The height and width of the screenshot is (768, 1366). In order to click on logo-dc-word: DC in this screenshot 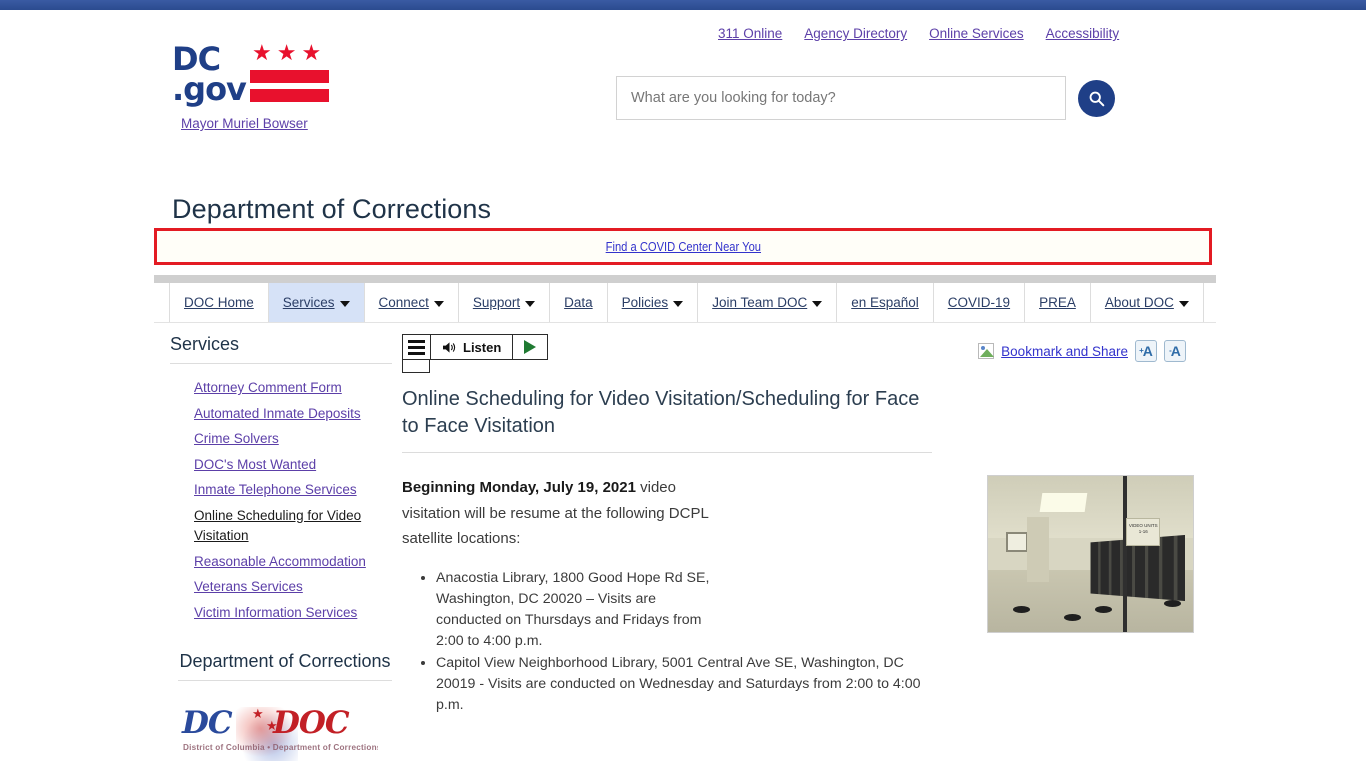, I will do `click(207, 723)`.